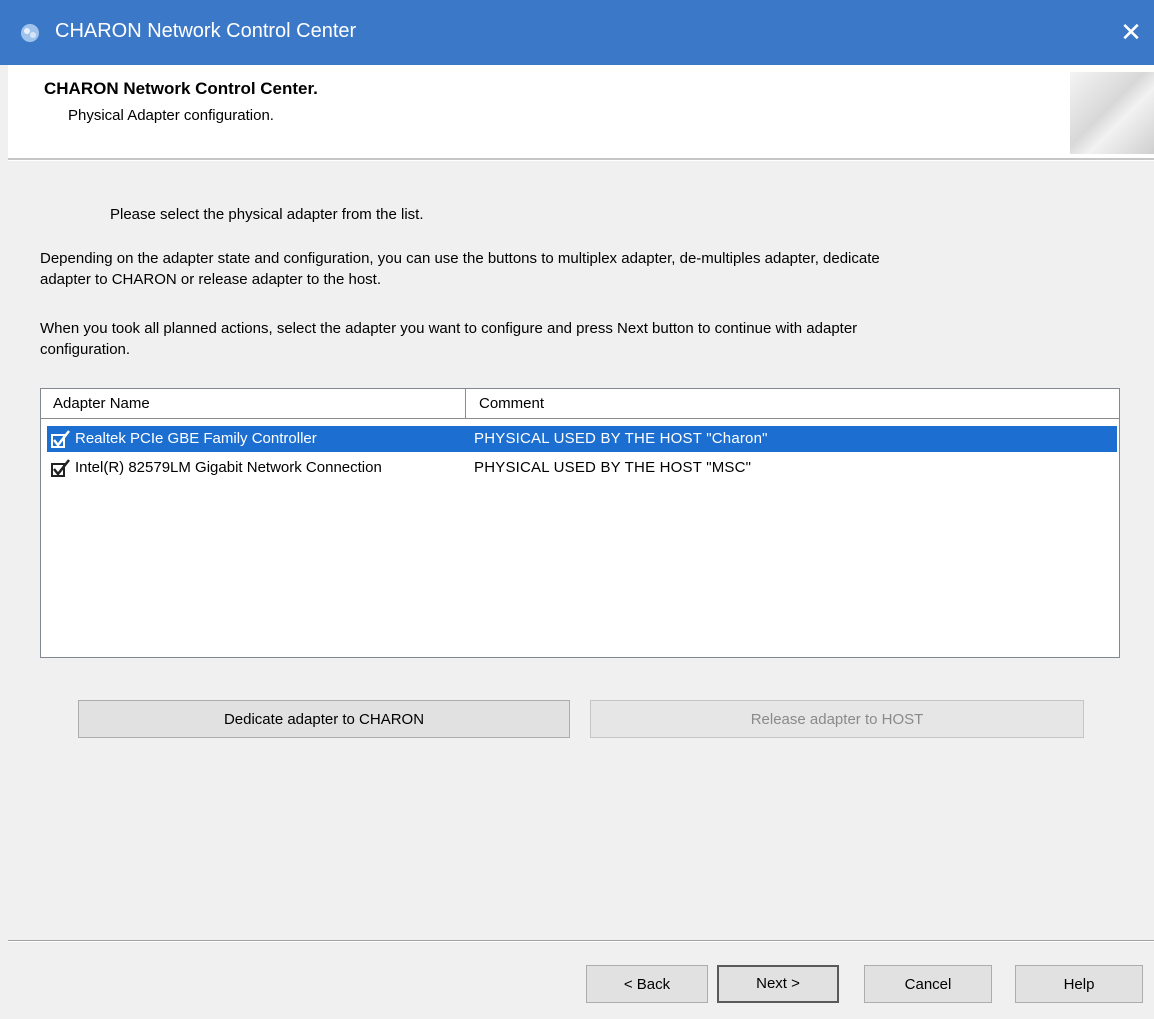 This screenshot has width=1154, height=1019. I want to click on release-adapter-button: Release adapter to HOST, so click(837, 719).